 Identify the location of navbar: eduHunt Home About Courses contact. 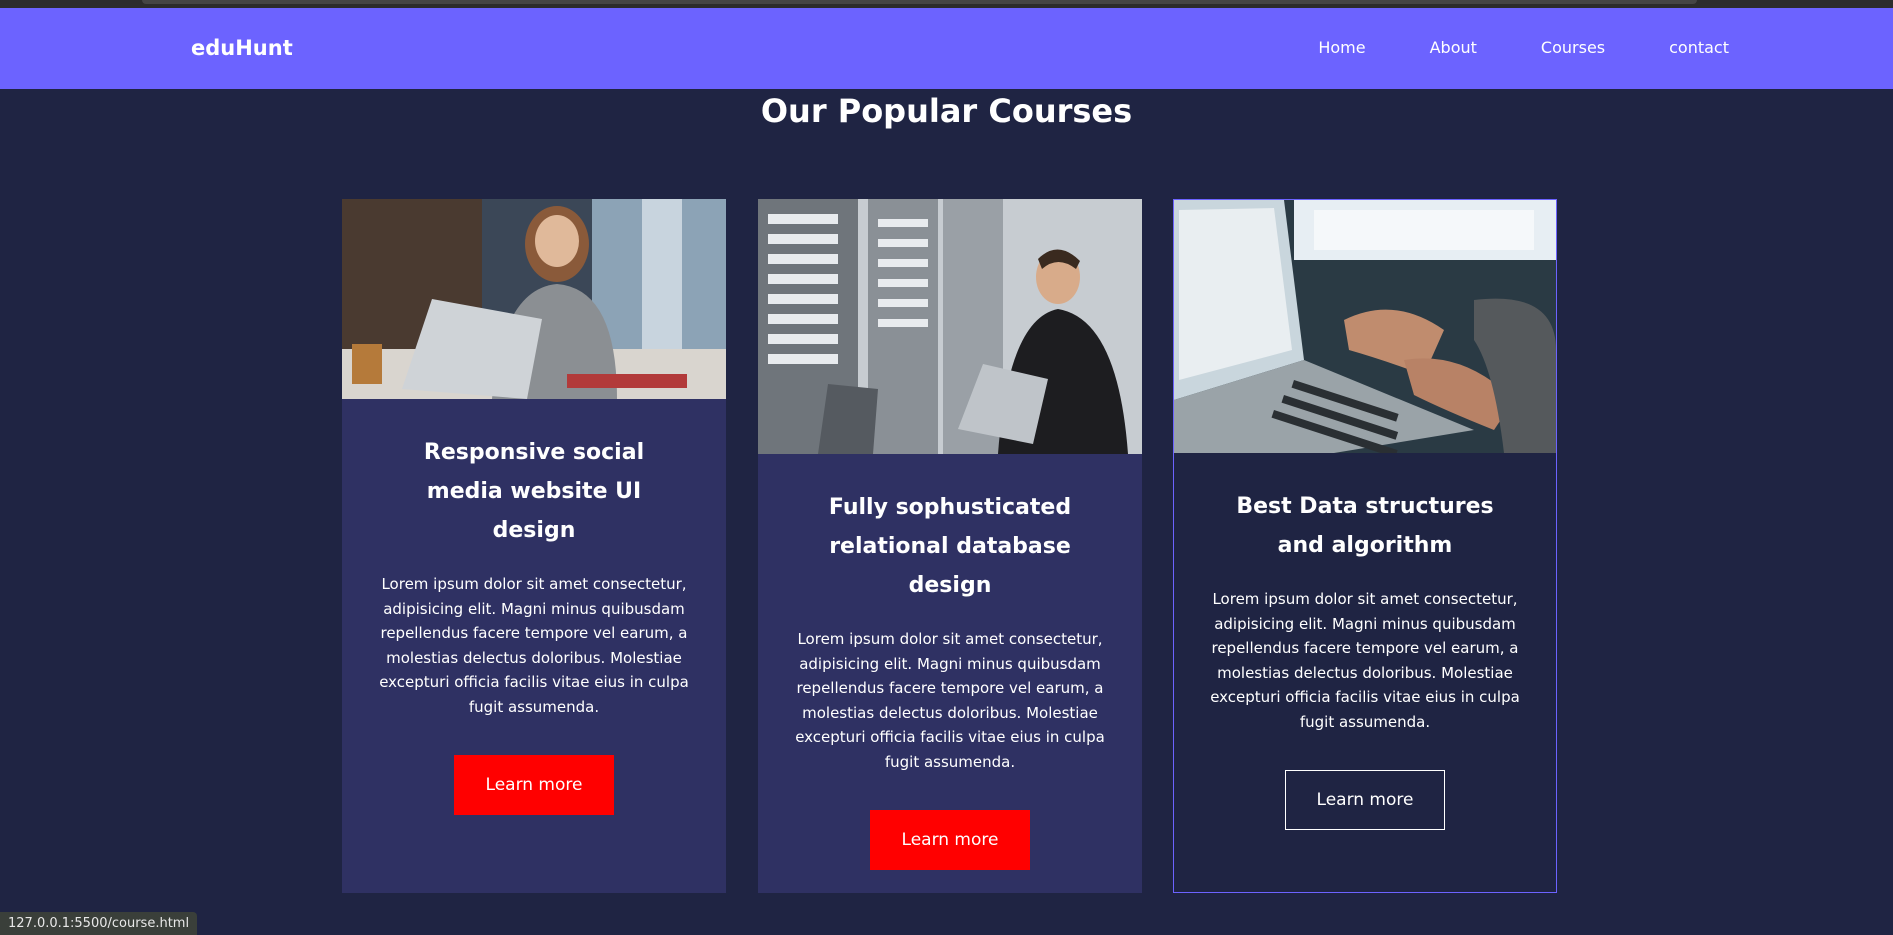
(946, 48).